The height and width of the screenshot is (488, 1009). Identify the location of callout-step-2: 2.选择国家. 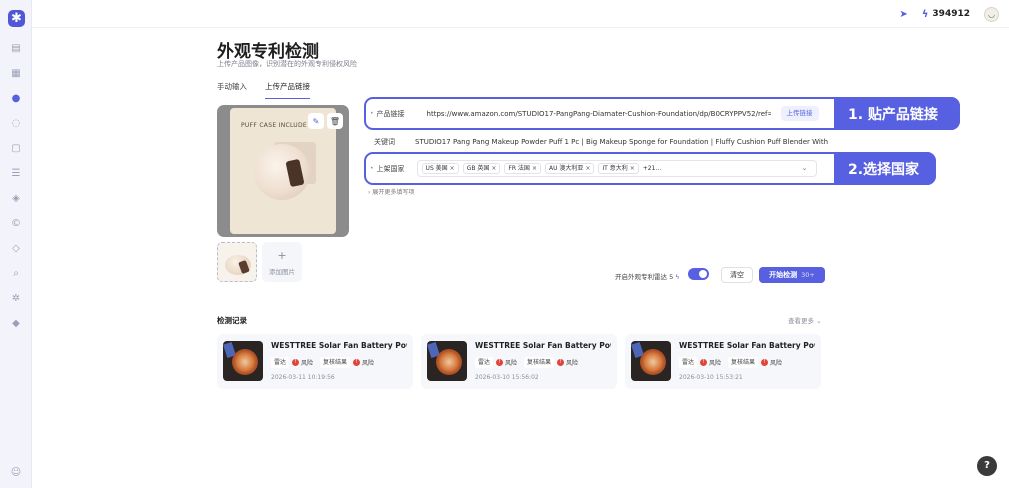
(885, 168).